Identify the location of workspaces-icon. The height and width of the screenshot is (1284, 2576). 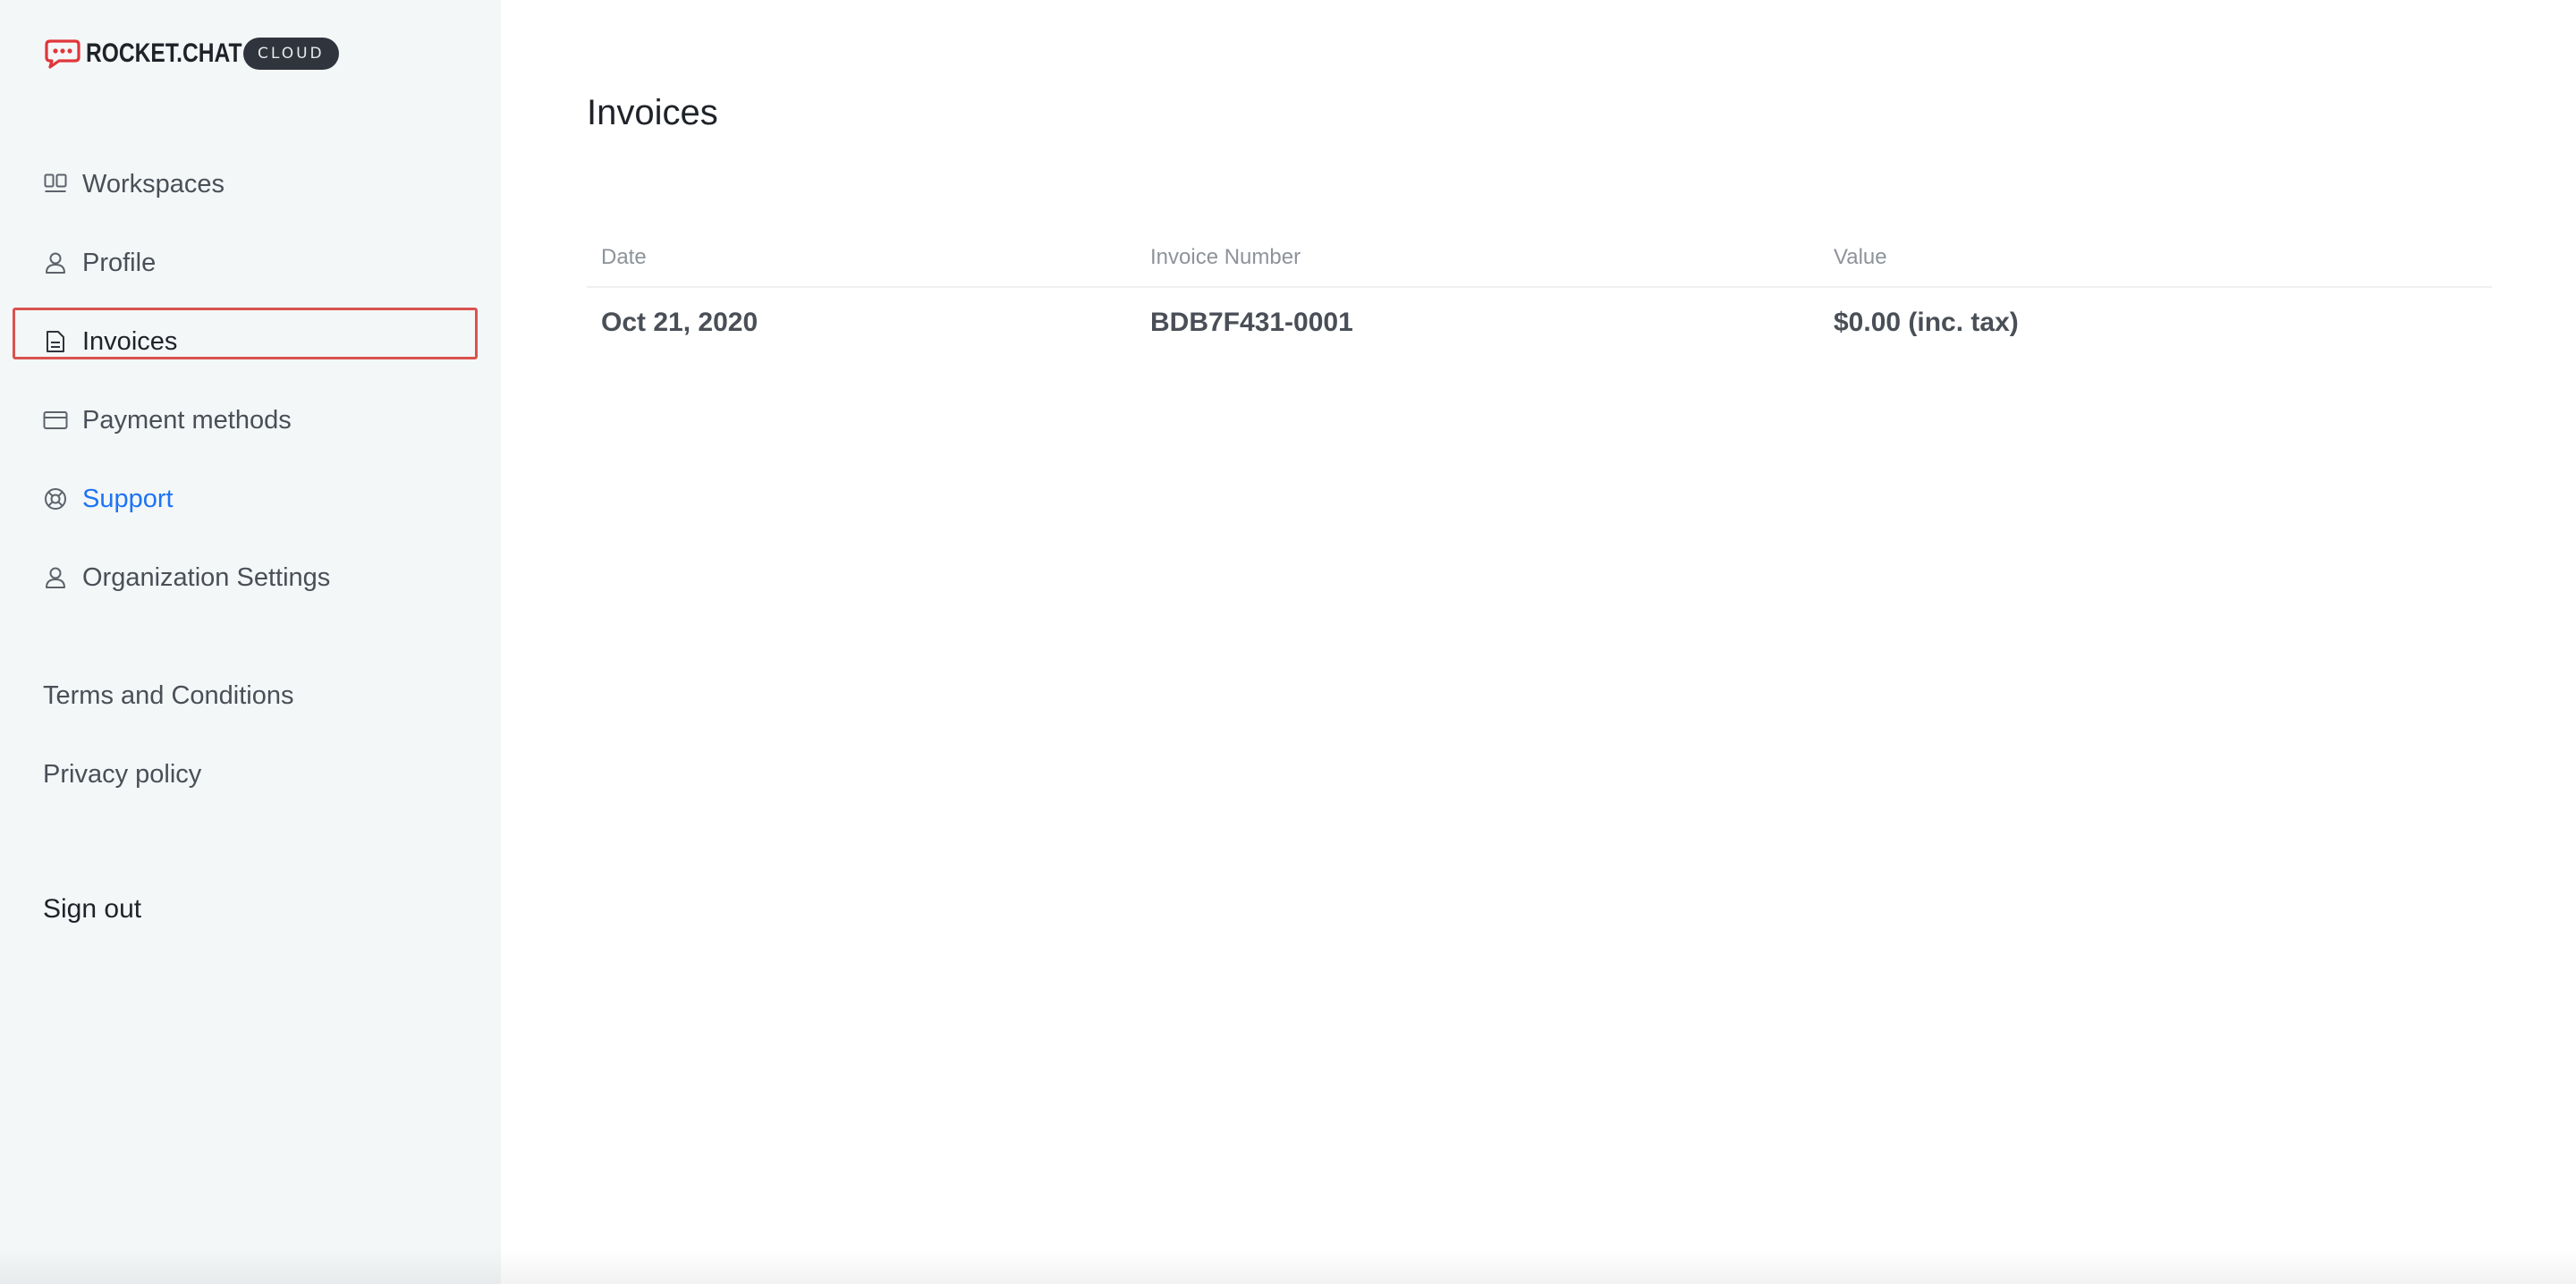
(55, 185).